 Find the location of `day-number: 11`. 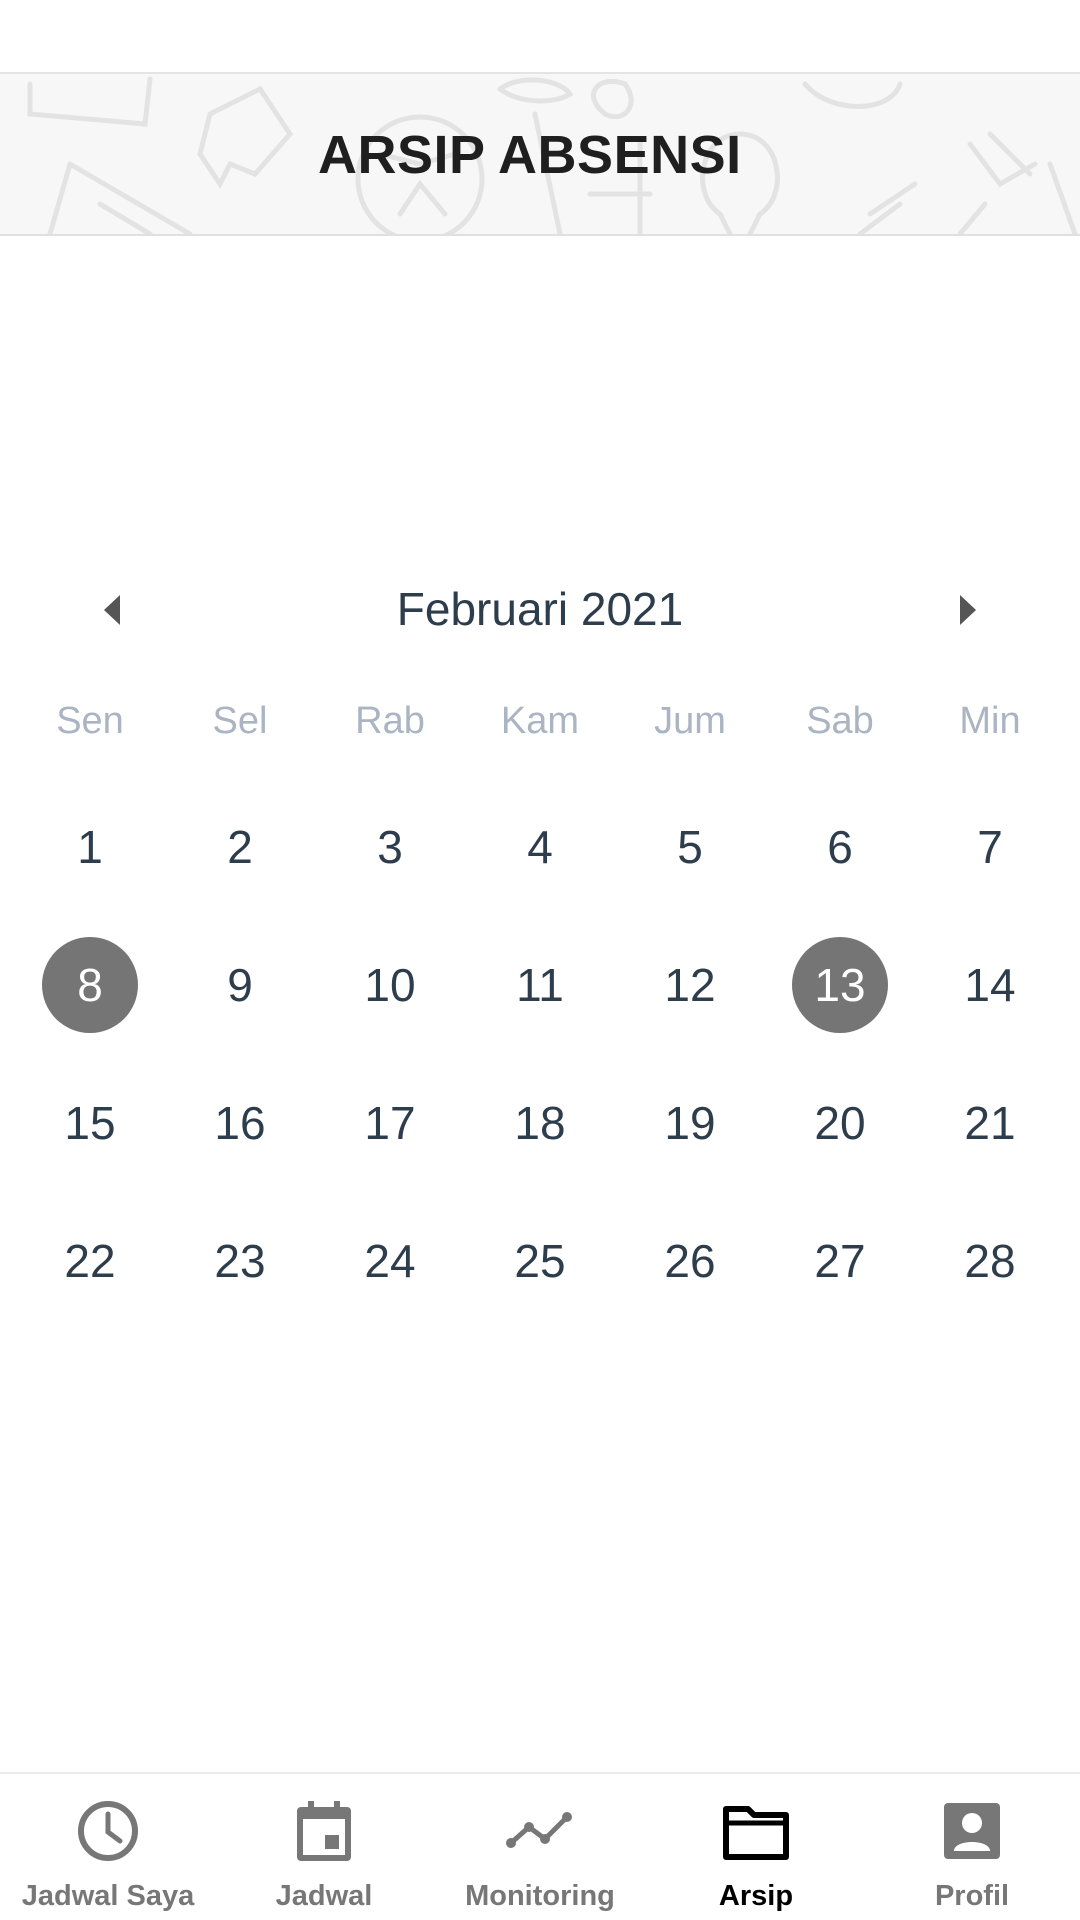

day-number: 11 is located at coordinates (540, 985).